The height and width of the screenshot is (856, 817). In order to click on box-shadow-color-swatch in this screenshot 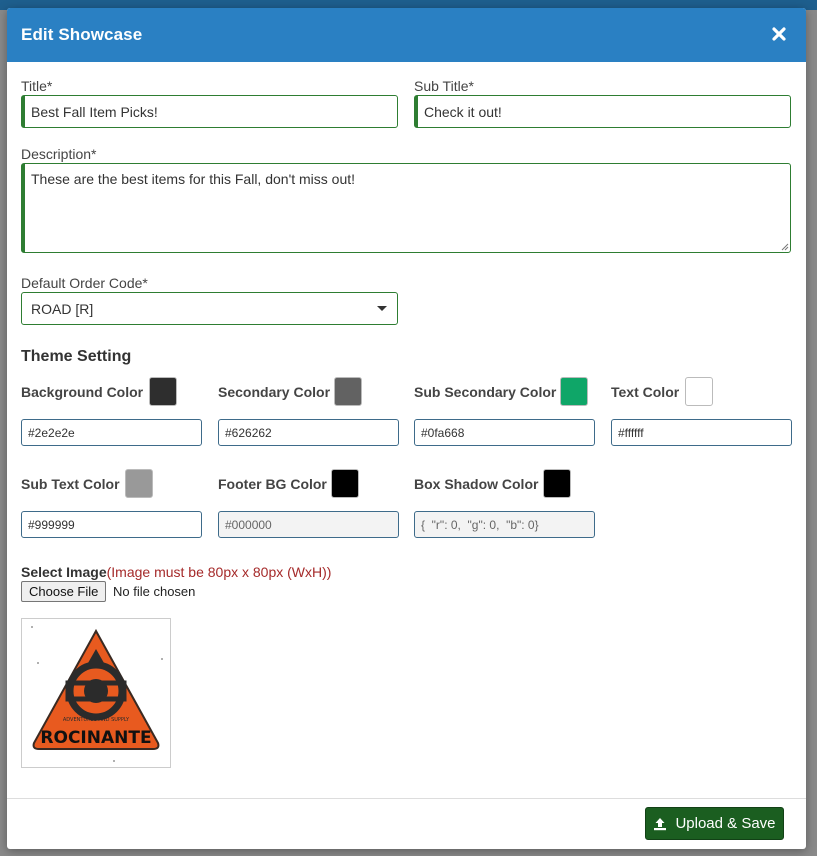, I will do `click(557, 483)`.